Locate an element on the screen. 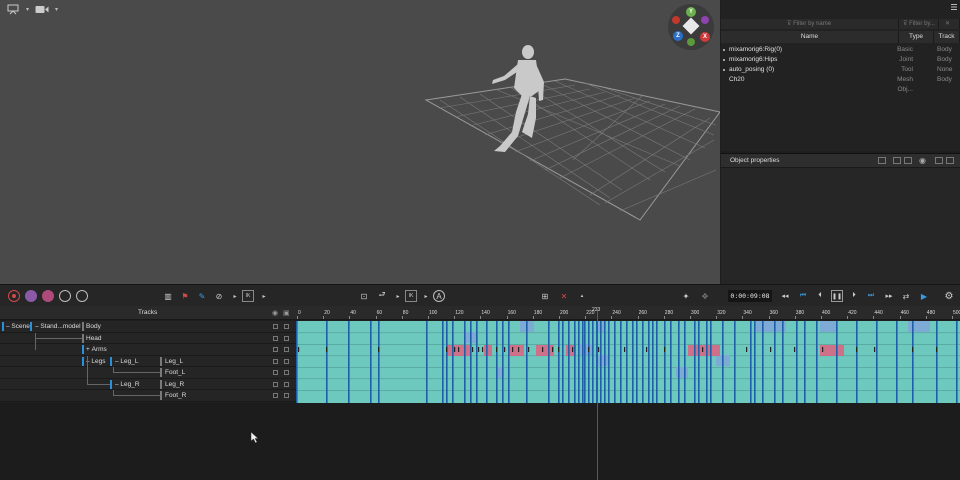  track-leg-r: Leg_R is located at coordinates (173, 384).